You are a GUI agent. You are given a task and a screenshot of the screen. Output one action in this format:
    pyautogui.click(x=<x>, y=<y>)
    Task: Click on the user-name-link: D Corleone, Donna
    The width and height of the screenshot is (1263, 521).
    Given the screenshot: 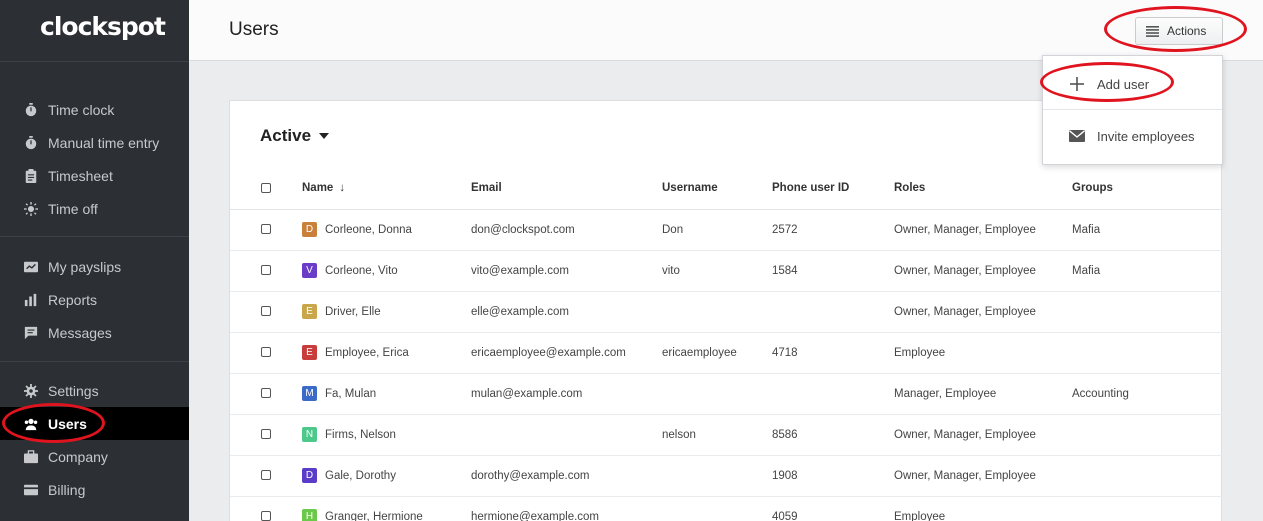 What is the action you would take?
    pyautogui.click(x=357, y=229)
    